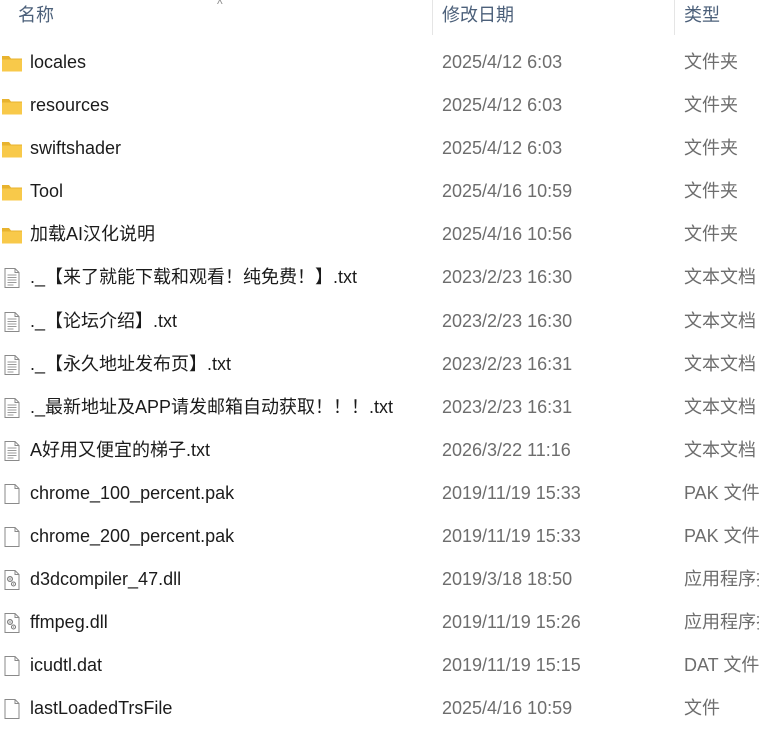 The height and width of the screenshot is (738, 759). I want to click on sort-indicator-icon: ^, so click(220, 5).